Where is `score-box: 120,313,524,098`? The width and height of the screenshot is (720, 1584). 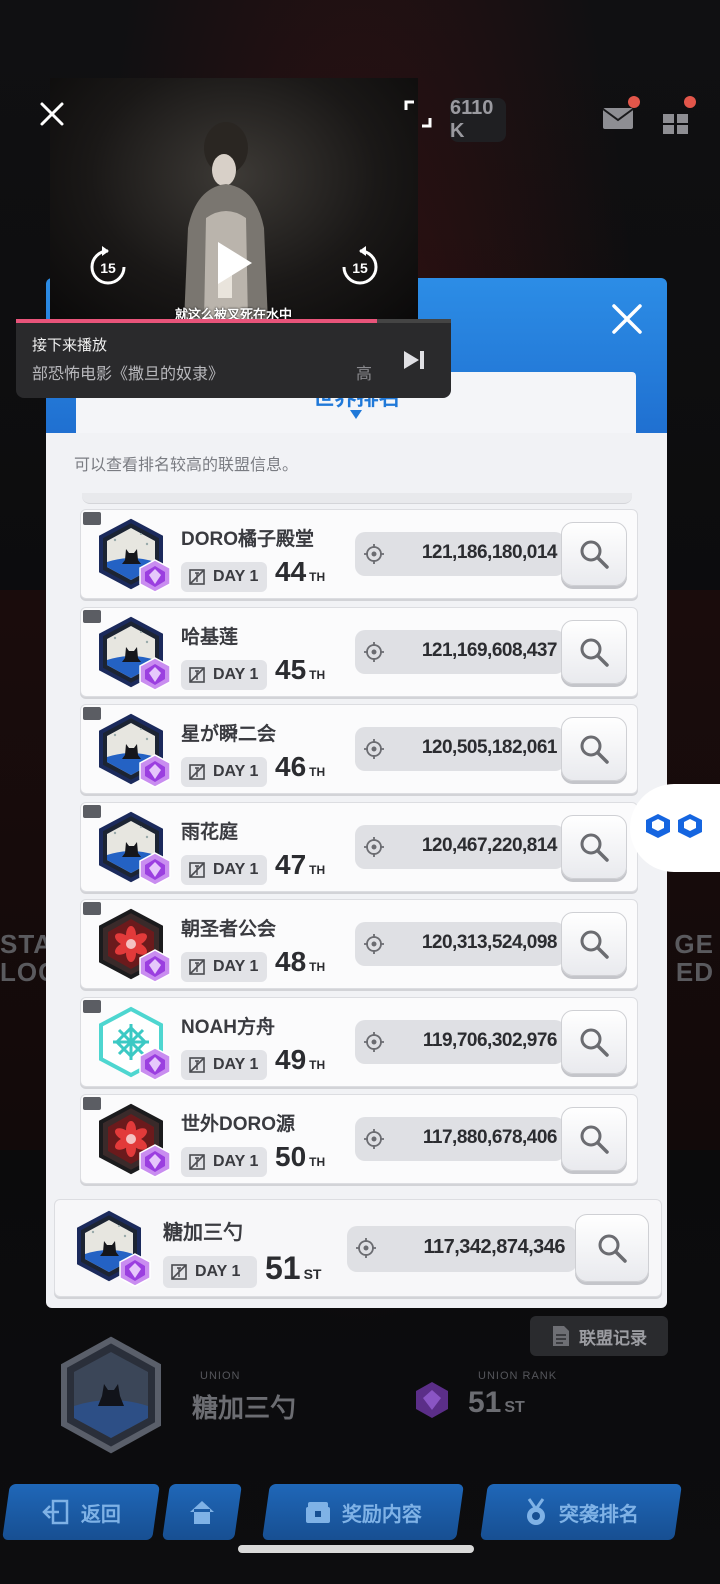
score-box: 120,313,524,098 is located at coordinates (460, 944).